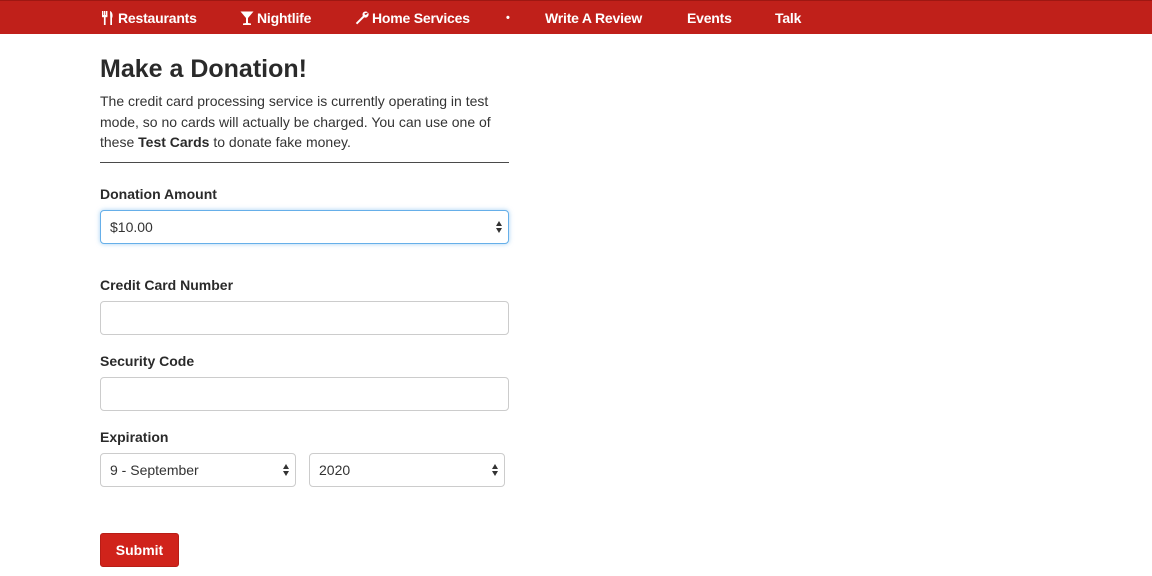 The image size is (1152, 576). I want to click on divider, so click(304, 162).